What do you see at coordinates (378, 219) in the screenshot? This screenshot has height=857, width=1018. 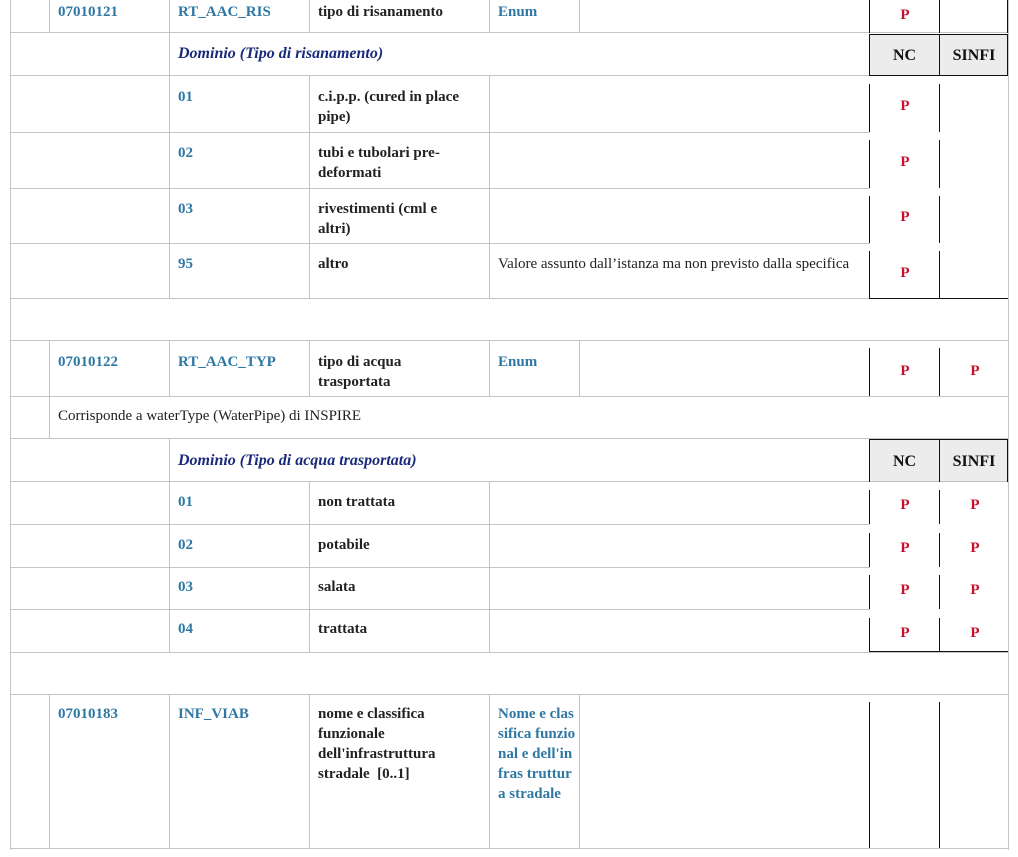 I see `domain-value-label: rivestimenti (cml e altri)` at bounding box center [378, 219].